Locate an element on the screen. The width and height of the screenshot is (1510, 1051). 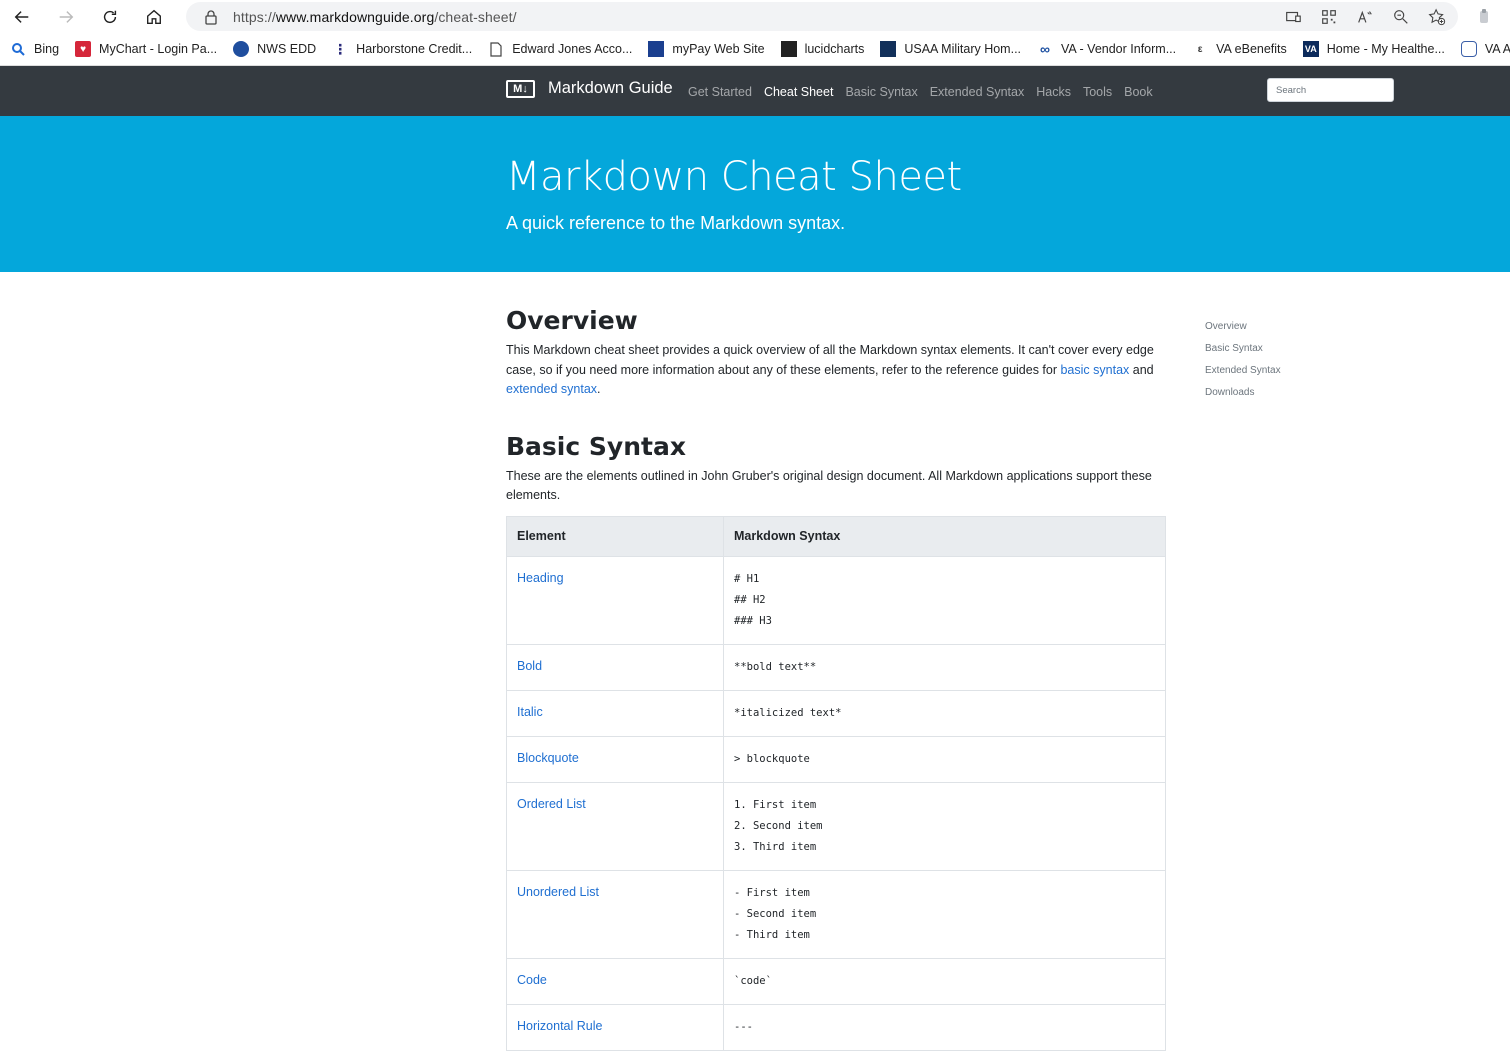
arrow-right-icon is located at coordinates (66, 16).